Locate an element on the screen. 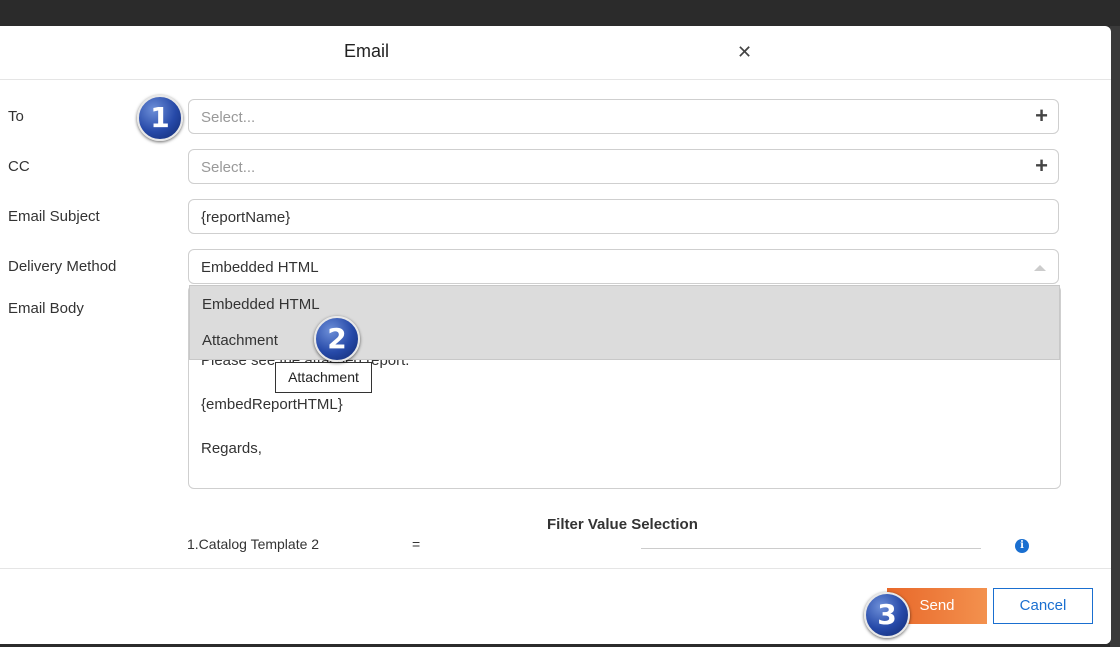  add-cc-icon: + is located at coordinates (1041, 166).